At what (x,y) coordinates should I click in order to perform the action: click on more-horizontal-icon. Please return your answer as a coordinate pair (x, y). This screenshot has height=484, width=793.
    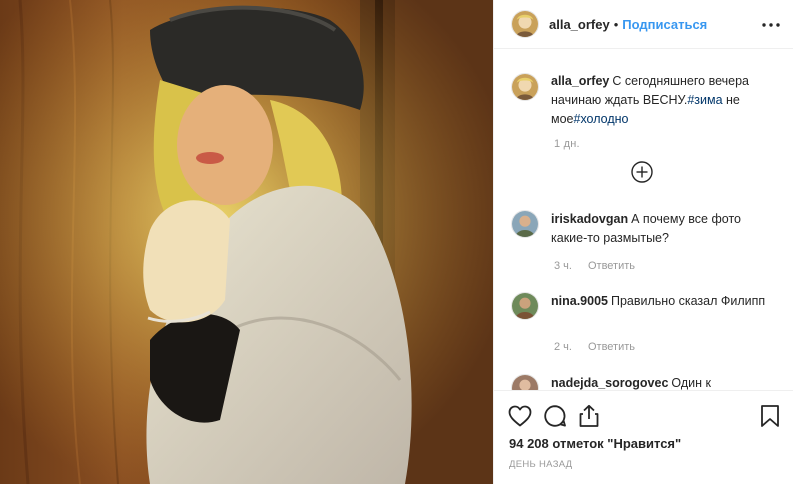
    Looking at the image, I should click on (771, 25).